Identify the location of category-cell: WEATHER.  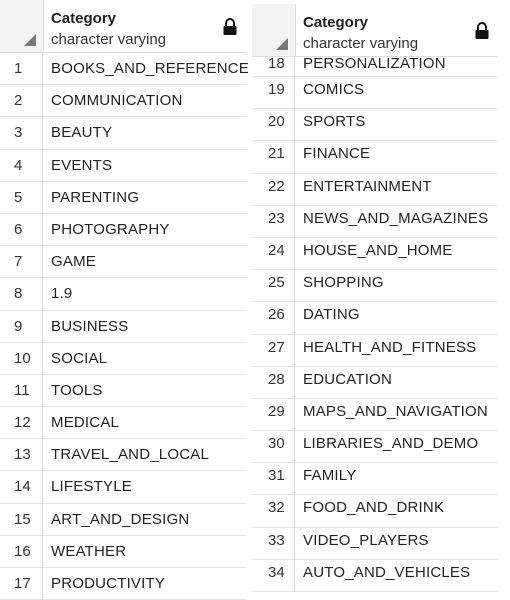
(88, 551).